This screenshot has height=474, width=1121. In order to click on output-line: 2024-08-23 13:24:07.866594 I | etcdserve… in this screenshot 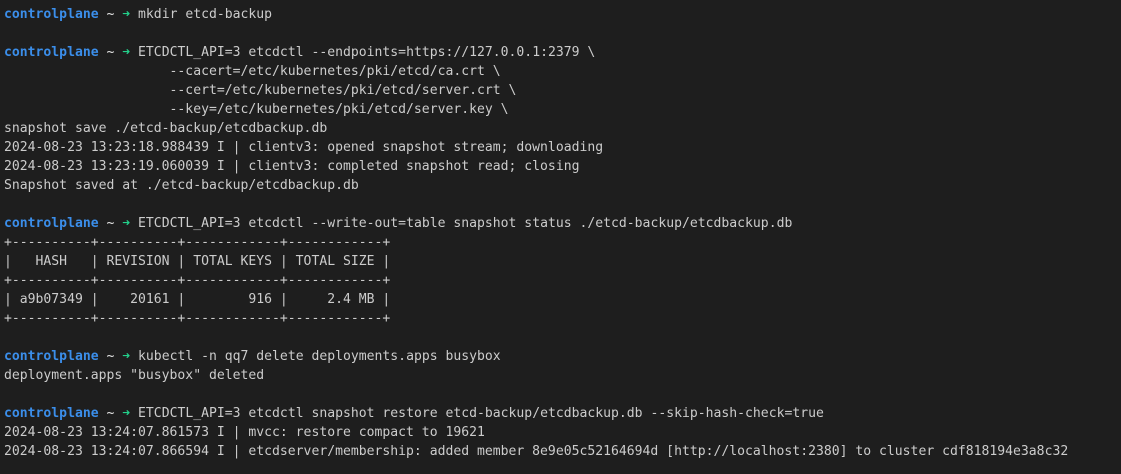, I will do `click(562, 451)`.